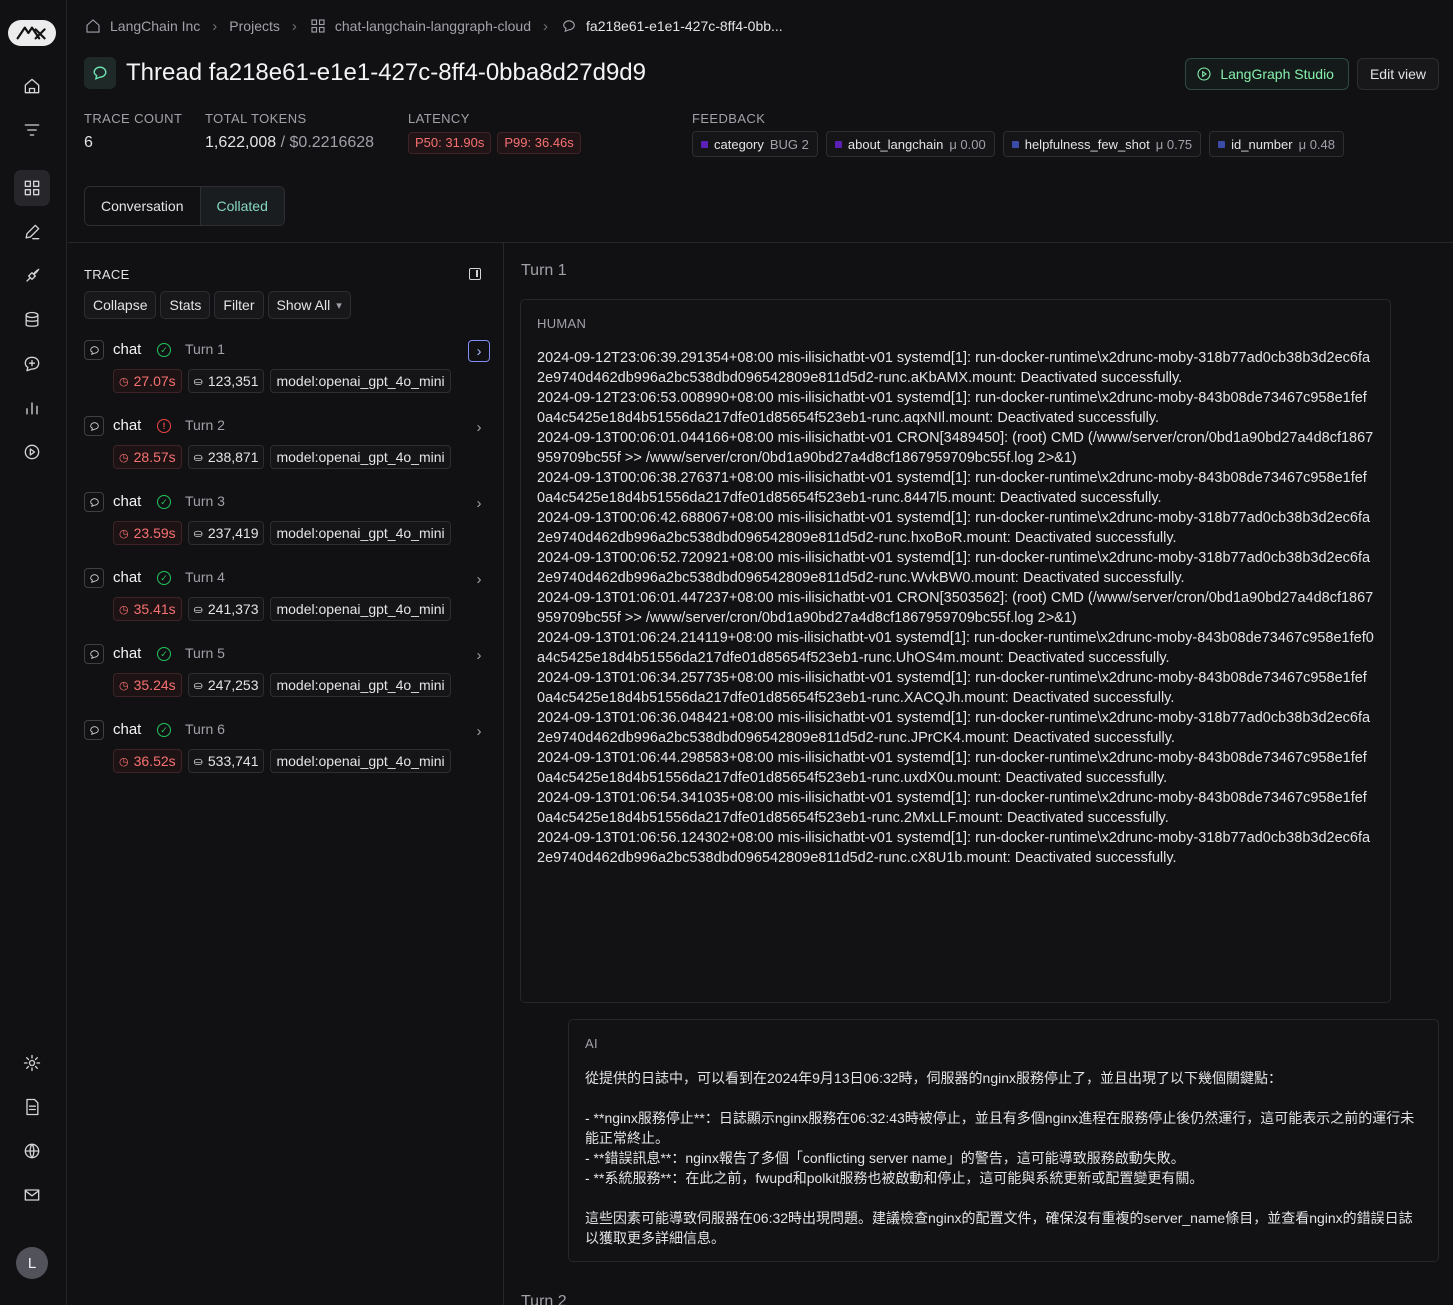  Describe the element at coordinates (154, 457) in the screenshot. I see `latency-value: 28.57s` at that location.